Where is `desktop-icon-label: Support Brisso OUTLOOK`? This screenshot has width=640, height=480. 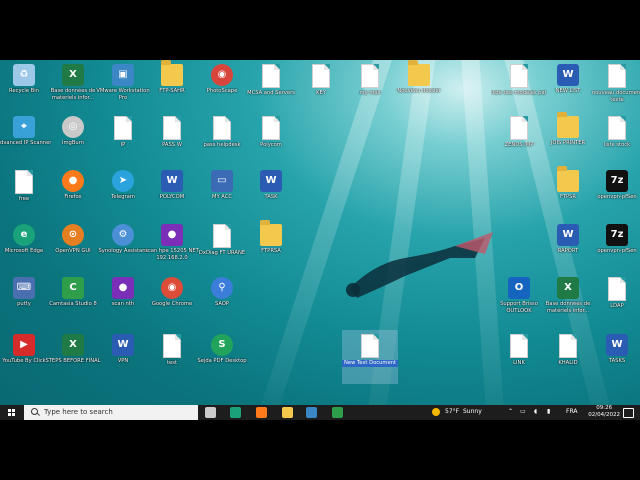
desktop-icon-label: Support Brisso OUTLOOK is located at coordinates (519, 307).